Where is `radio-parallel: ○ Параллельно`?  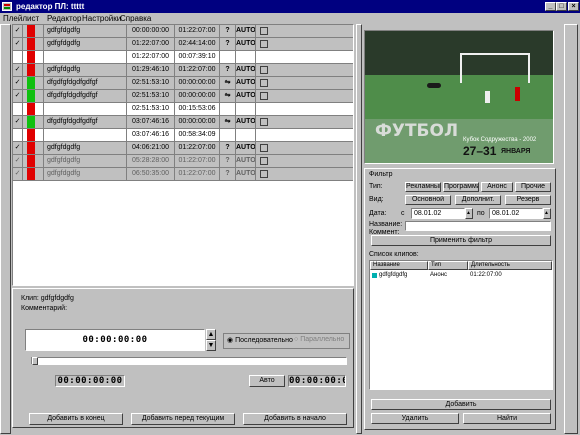 radio-parallel: ○ Параллельно is located at coordinates (319, 339).